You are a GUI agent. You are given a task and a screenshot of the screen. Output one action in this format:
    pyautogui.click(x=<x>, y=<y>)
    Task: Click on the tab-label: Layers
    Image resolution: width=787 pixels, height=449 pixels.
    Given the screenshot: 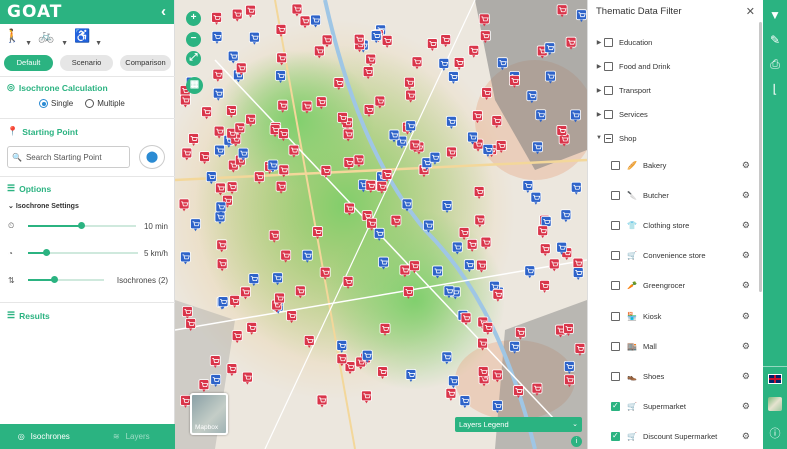 What is the action you would take?
    pyautogui.click(x=137, y=436)
    